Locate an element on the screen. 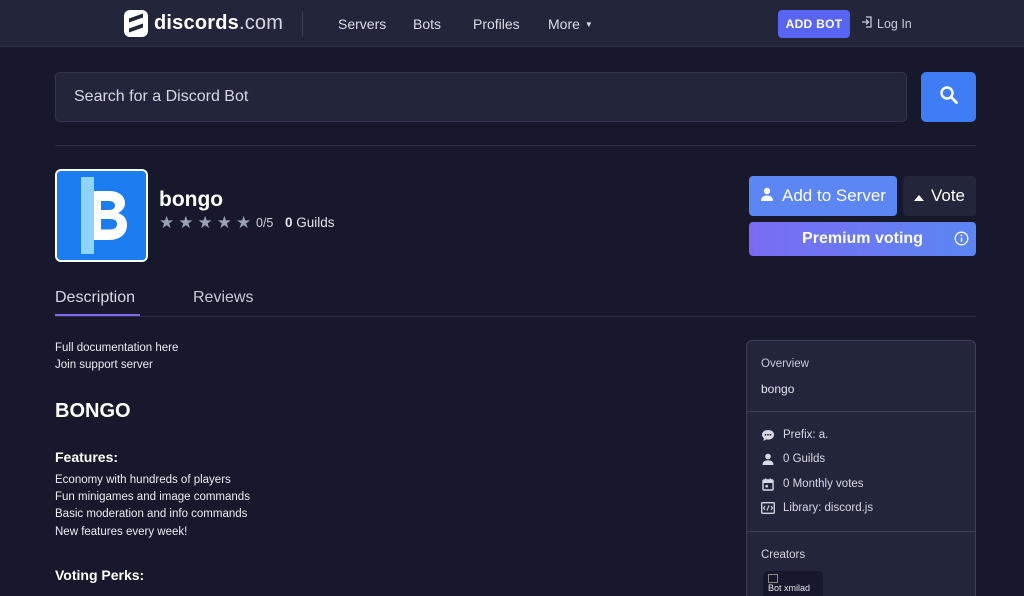 This screenshot has width=1024, height=596. guilds-text: 0 Guilds is located at coordinates (804, 459).